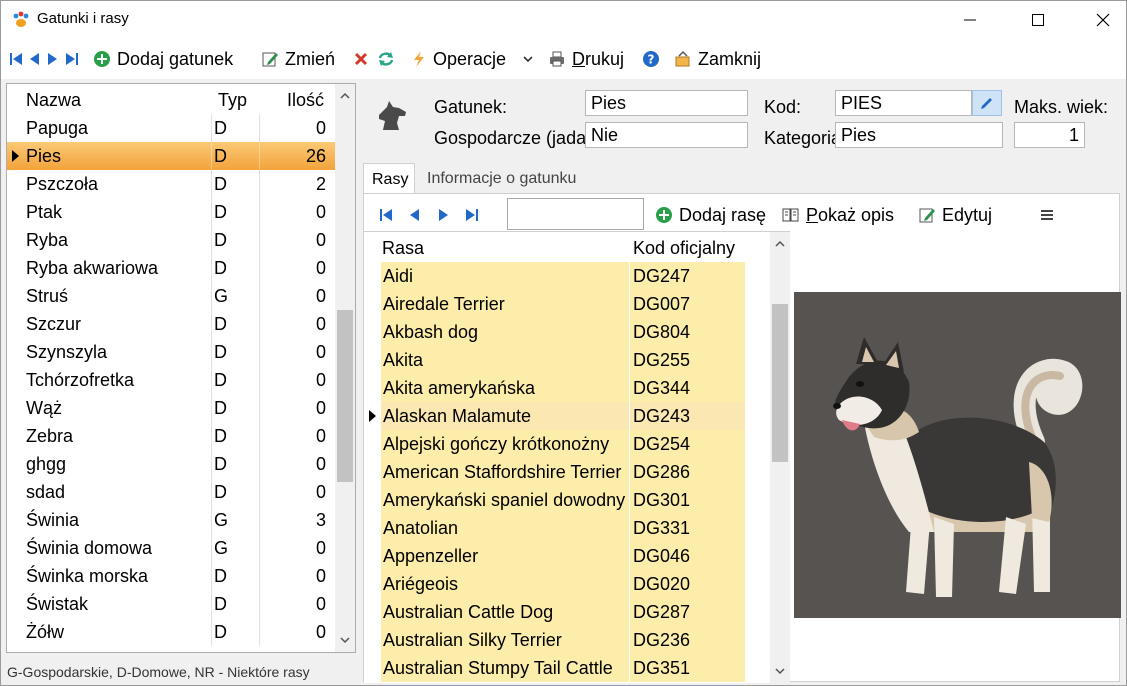 This screenshot has width=1127, height=686. Describe the element at coordinates (171, 464) in the screenshot. I see `species-row: ghgg D 0` at that location.